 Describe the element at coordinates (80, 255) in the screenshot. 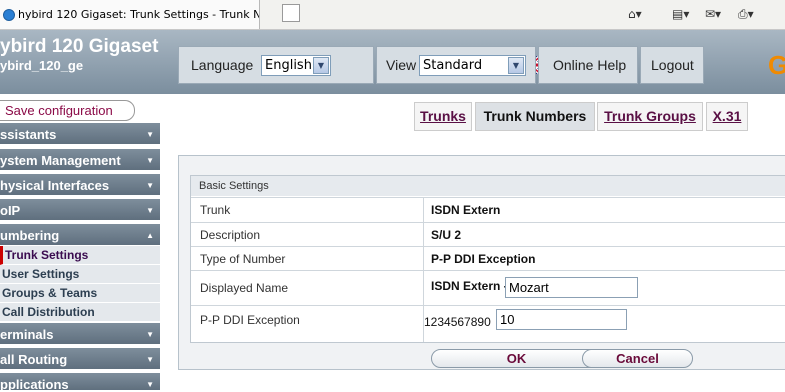

I see `sidebar-subitem-trunk-settings: Trunk Settings` at that location.